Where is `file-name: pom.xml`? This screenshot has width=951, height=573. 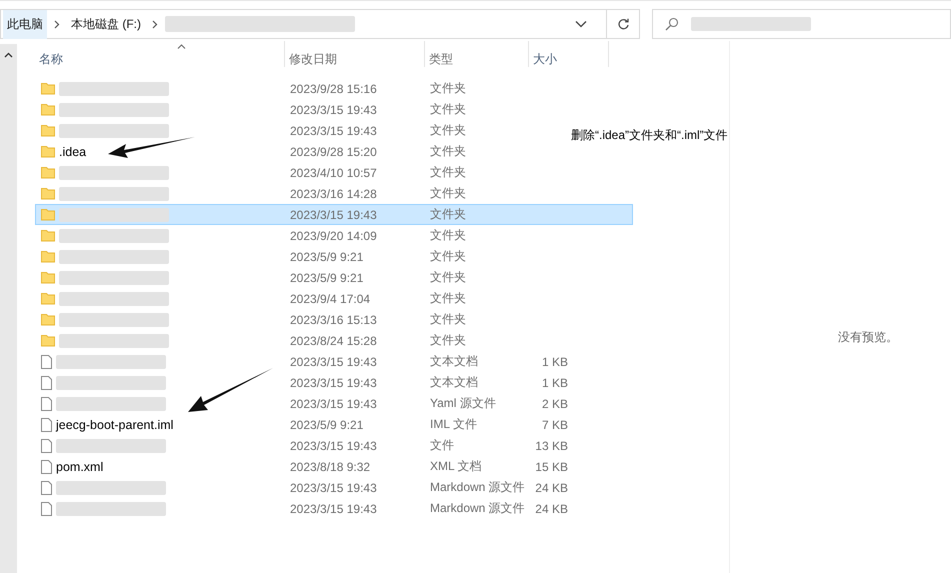
file-name: pom.xml is located at coordinates (80, 467).